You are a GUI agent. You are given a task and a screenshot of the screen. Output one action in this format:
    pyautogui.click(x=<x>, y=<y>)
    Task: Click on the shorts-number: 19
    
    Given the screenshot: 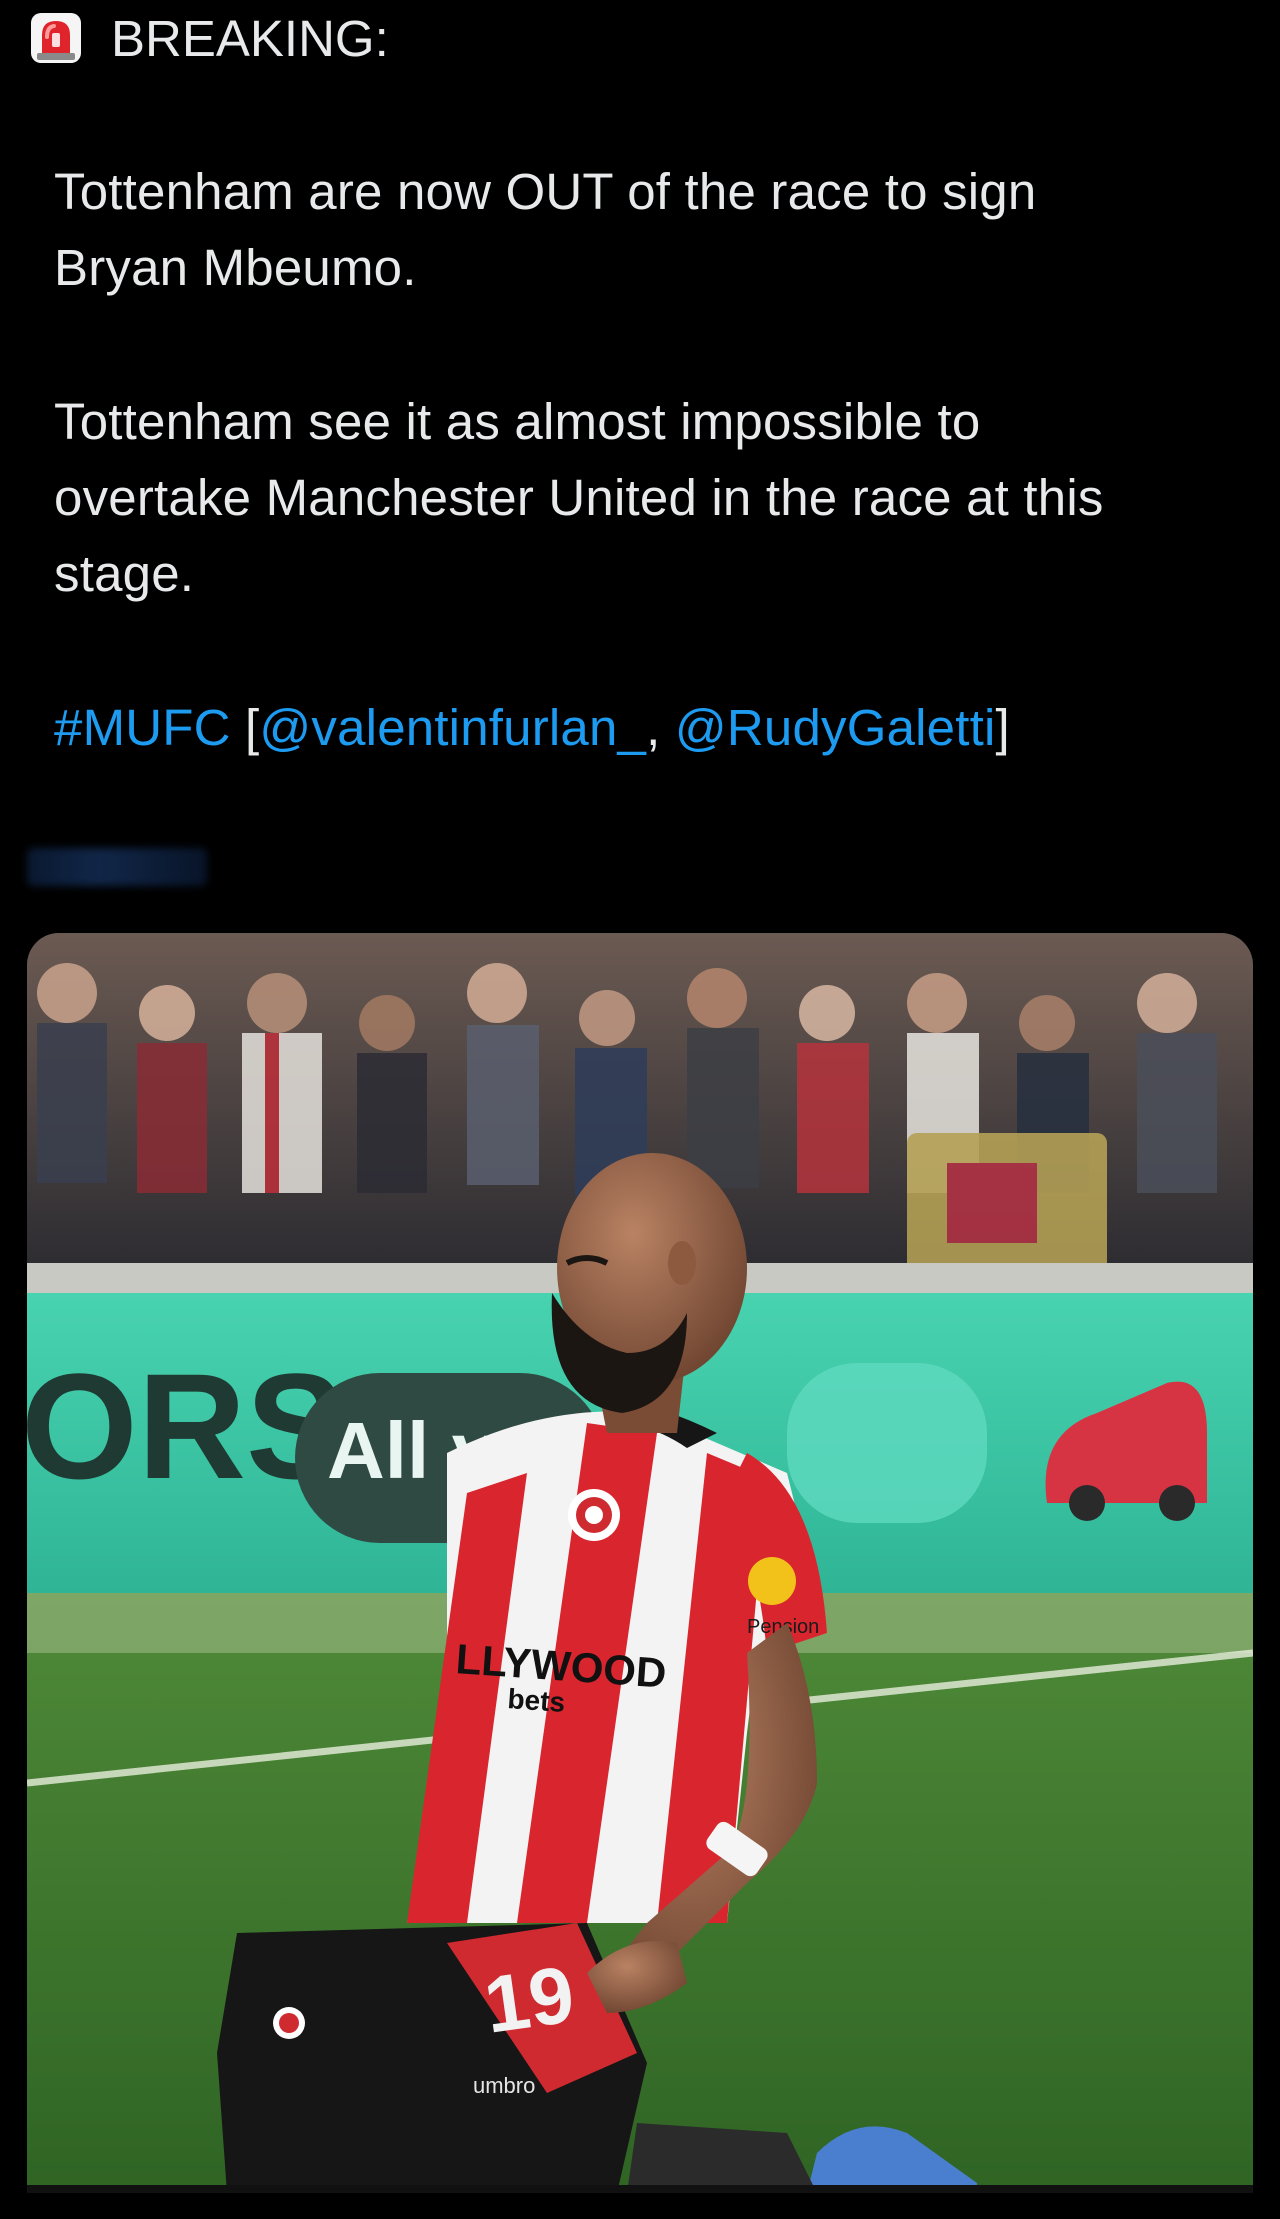 What is the action you would take?
    pyautogui.click(x=529, y=1999)
    